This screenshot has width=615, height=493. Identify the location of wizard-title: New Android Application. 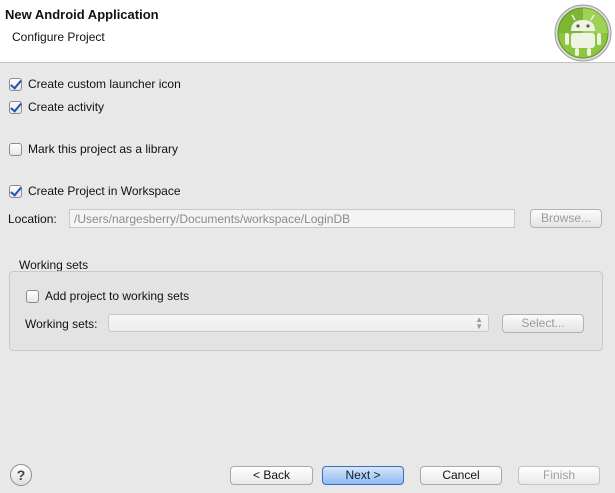
(82, 14).